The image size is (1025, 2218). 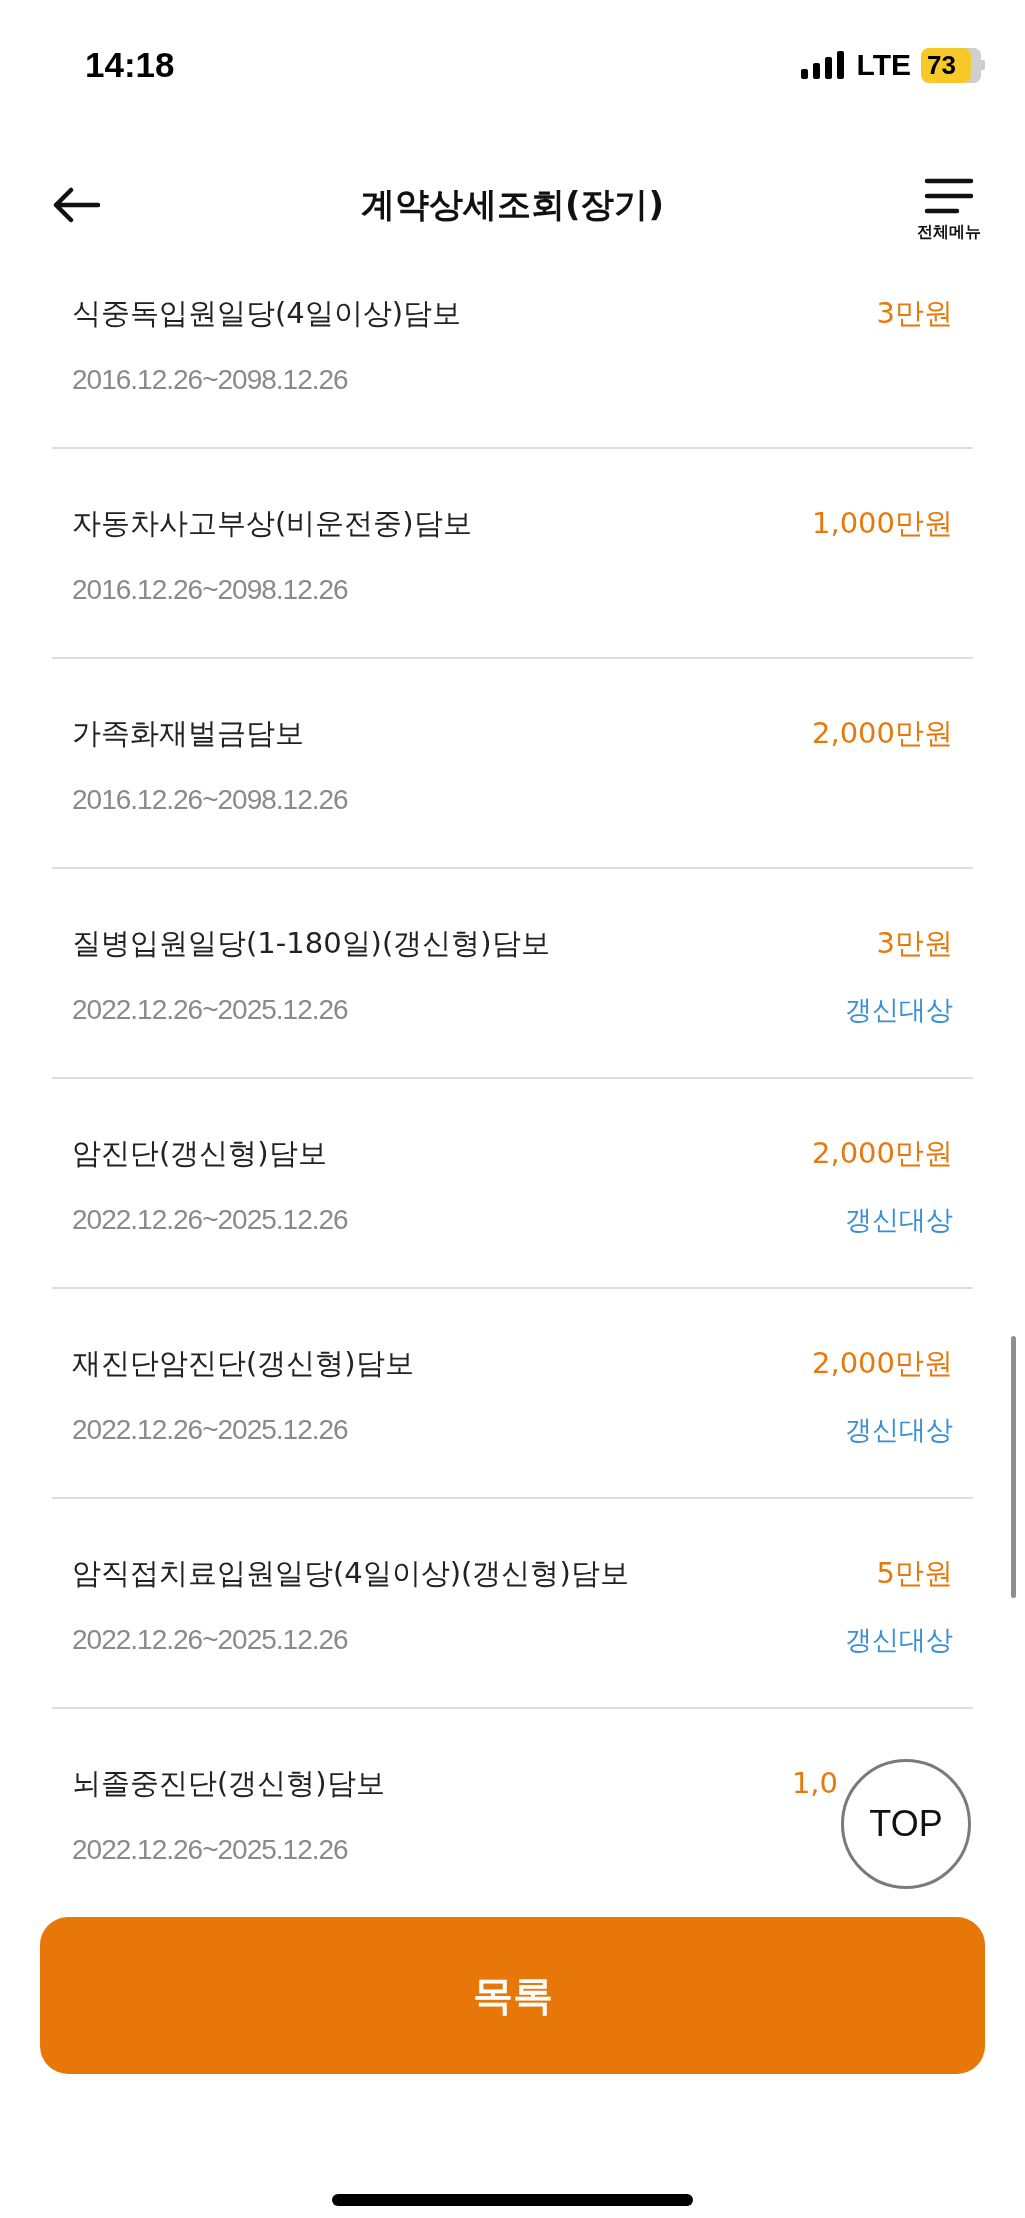 What do you see at coordinates (229, 1783) in the screenshot?
I see `coverage-name: 뇌졸중진단(갱신형)담보` at bounding box center [229, 1783].